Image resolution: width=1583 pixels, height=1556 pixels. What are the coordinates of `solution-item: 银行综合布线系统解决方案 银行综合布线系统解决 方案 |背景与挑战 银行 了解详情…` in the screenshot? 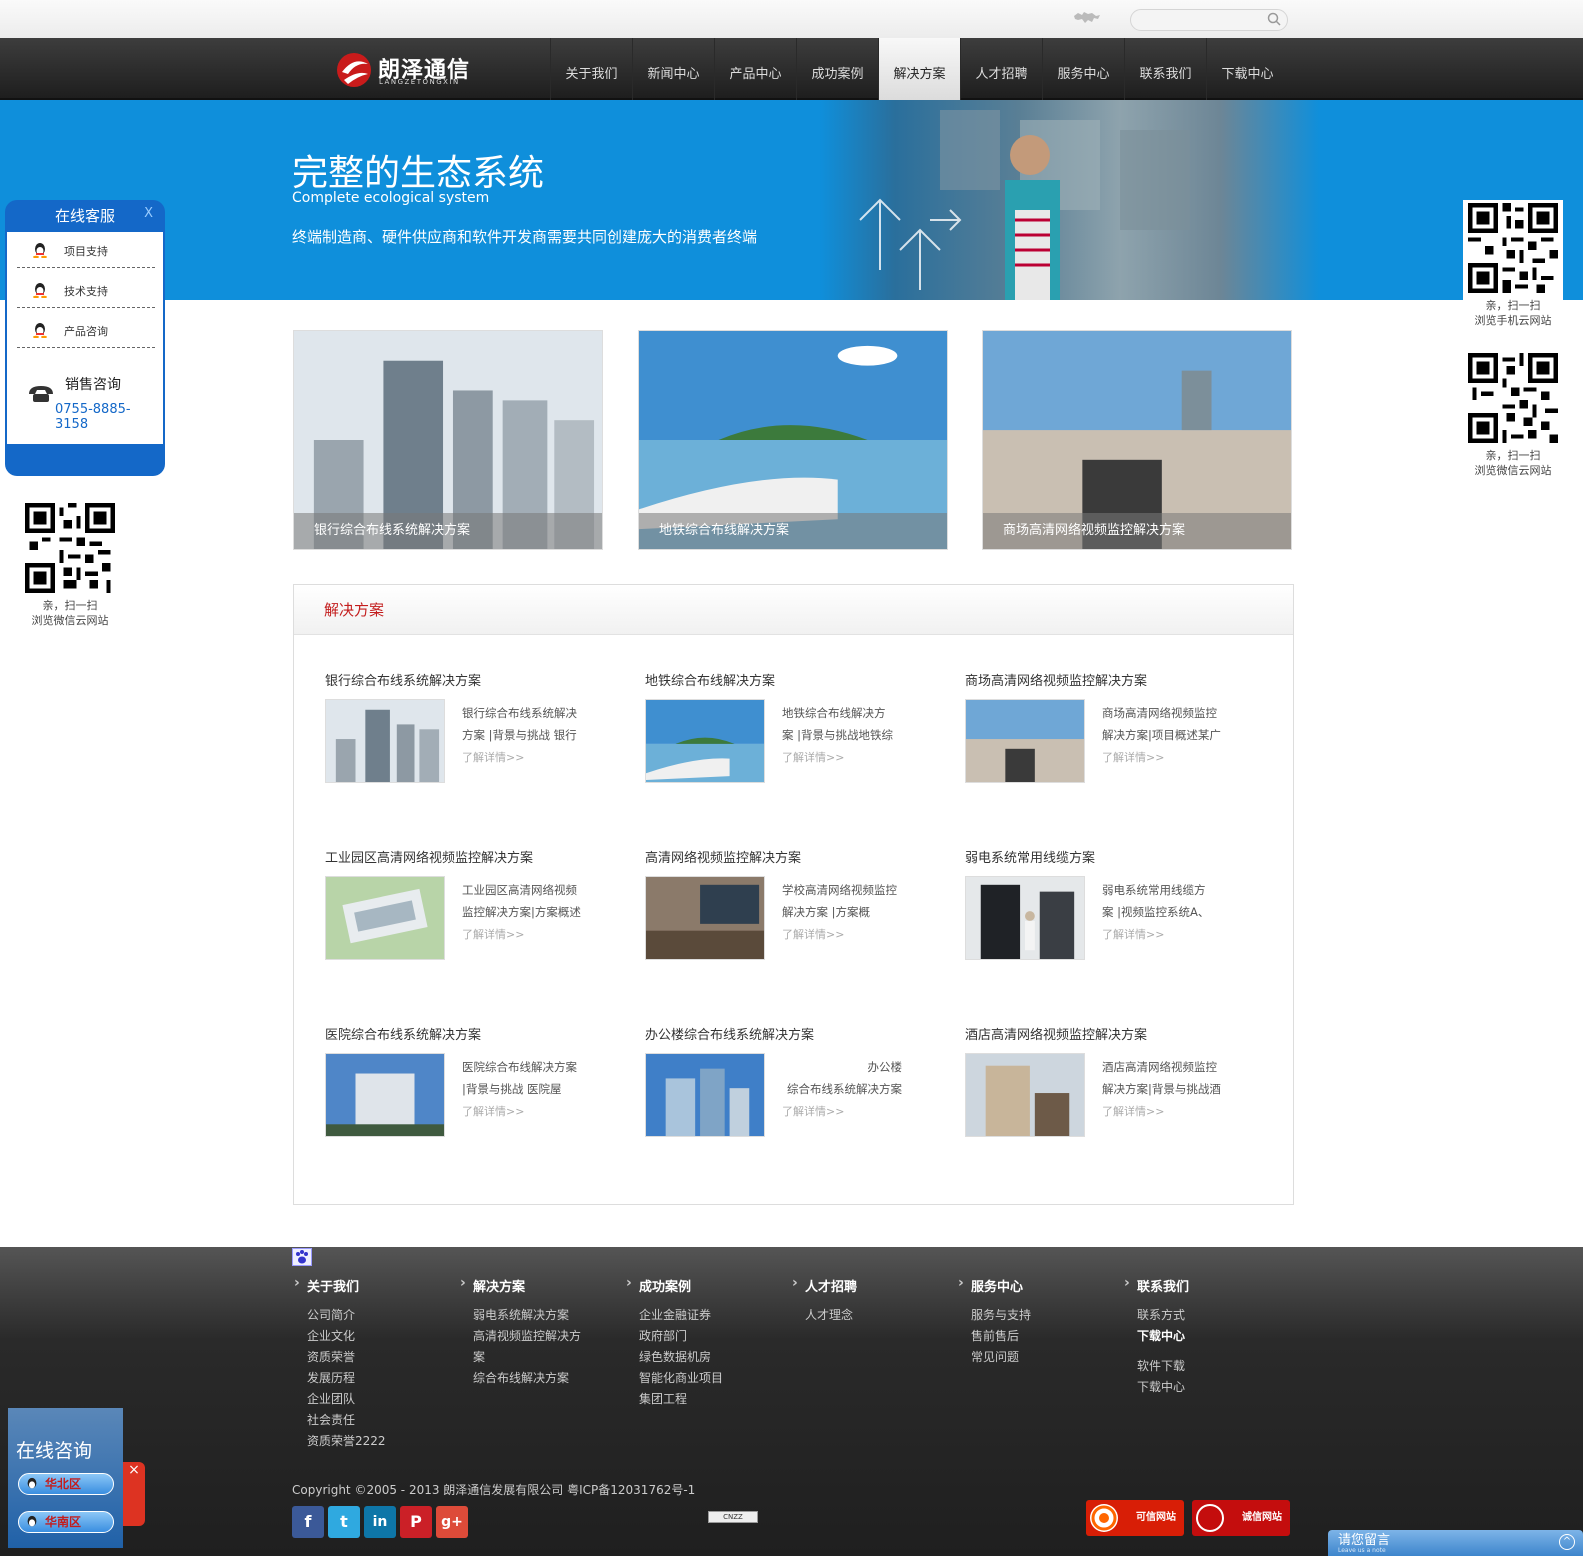 It's located at (475, 735).